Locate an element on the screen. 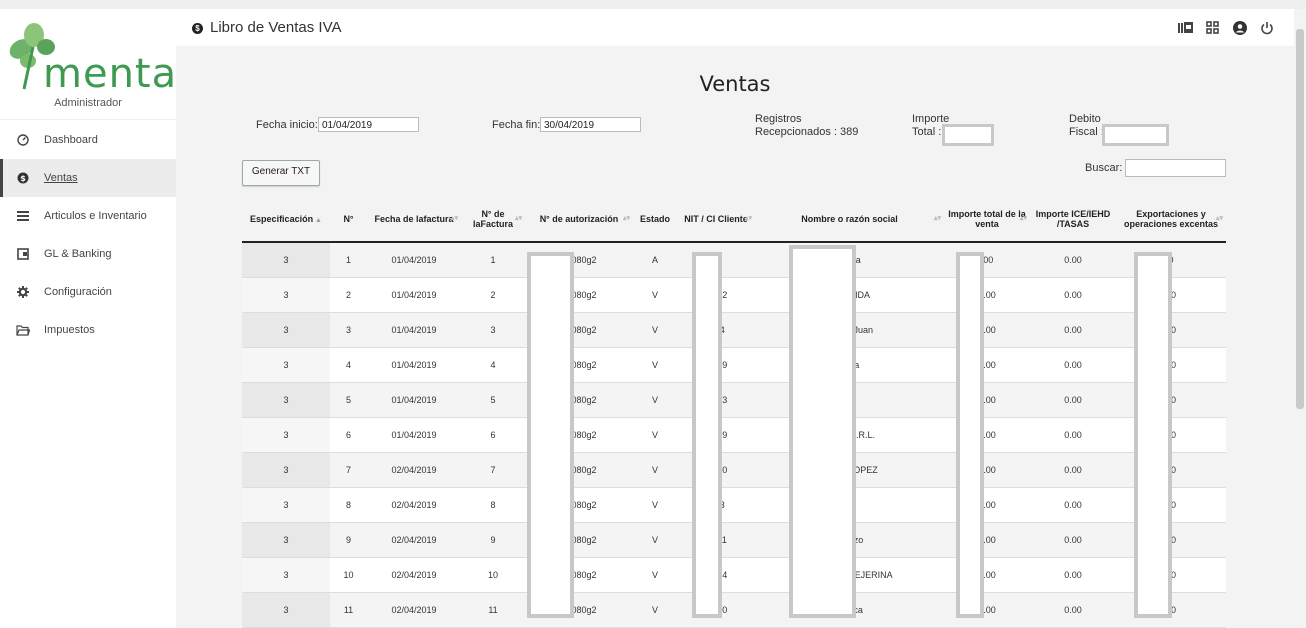 The width and height of the screenshot is (1306, 628). fecha-fin-label: Fecha fin: is located at coordinates (516, 125).